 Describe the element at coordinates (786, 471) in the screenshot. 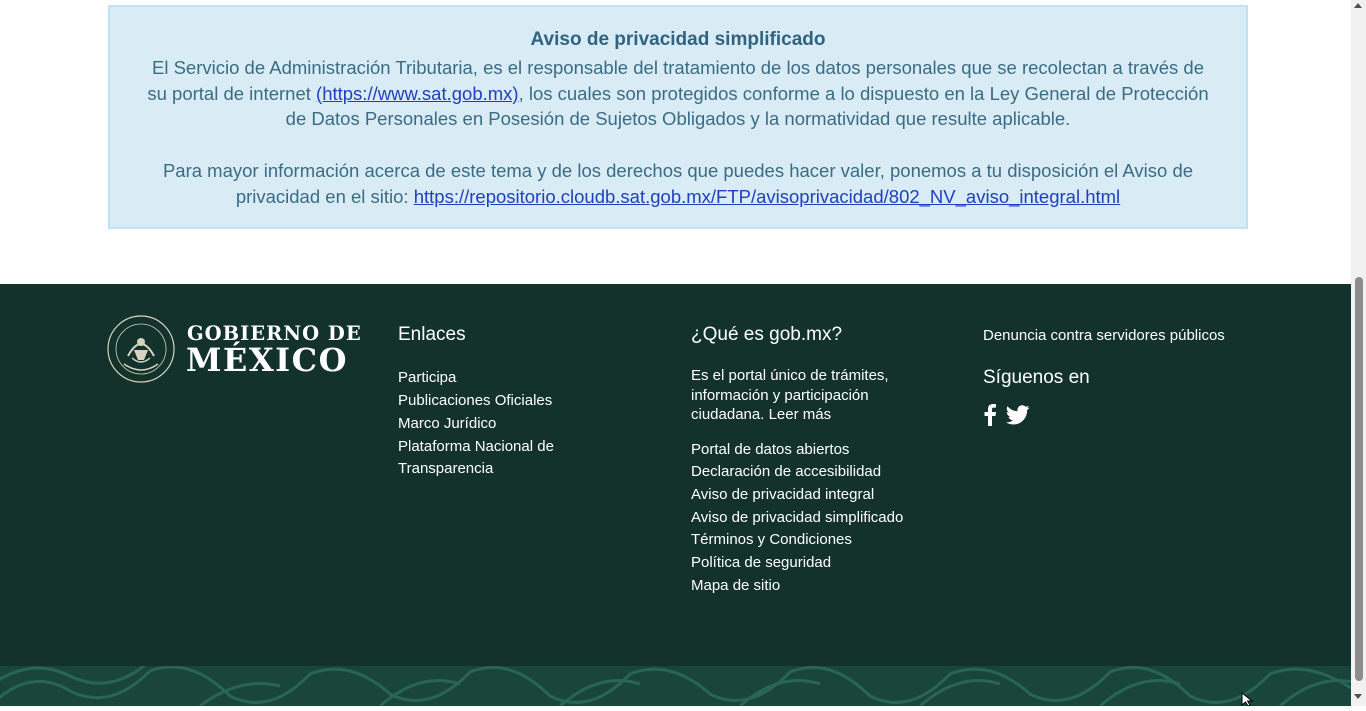

I see `link-accesibilidad: Declaración de accesibilidad` at that location.